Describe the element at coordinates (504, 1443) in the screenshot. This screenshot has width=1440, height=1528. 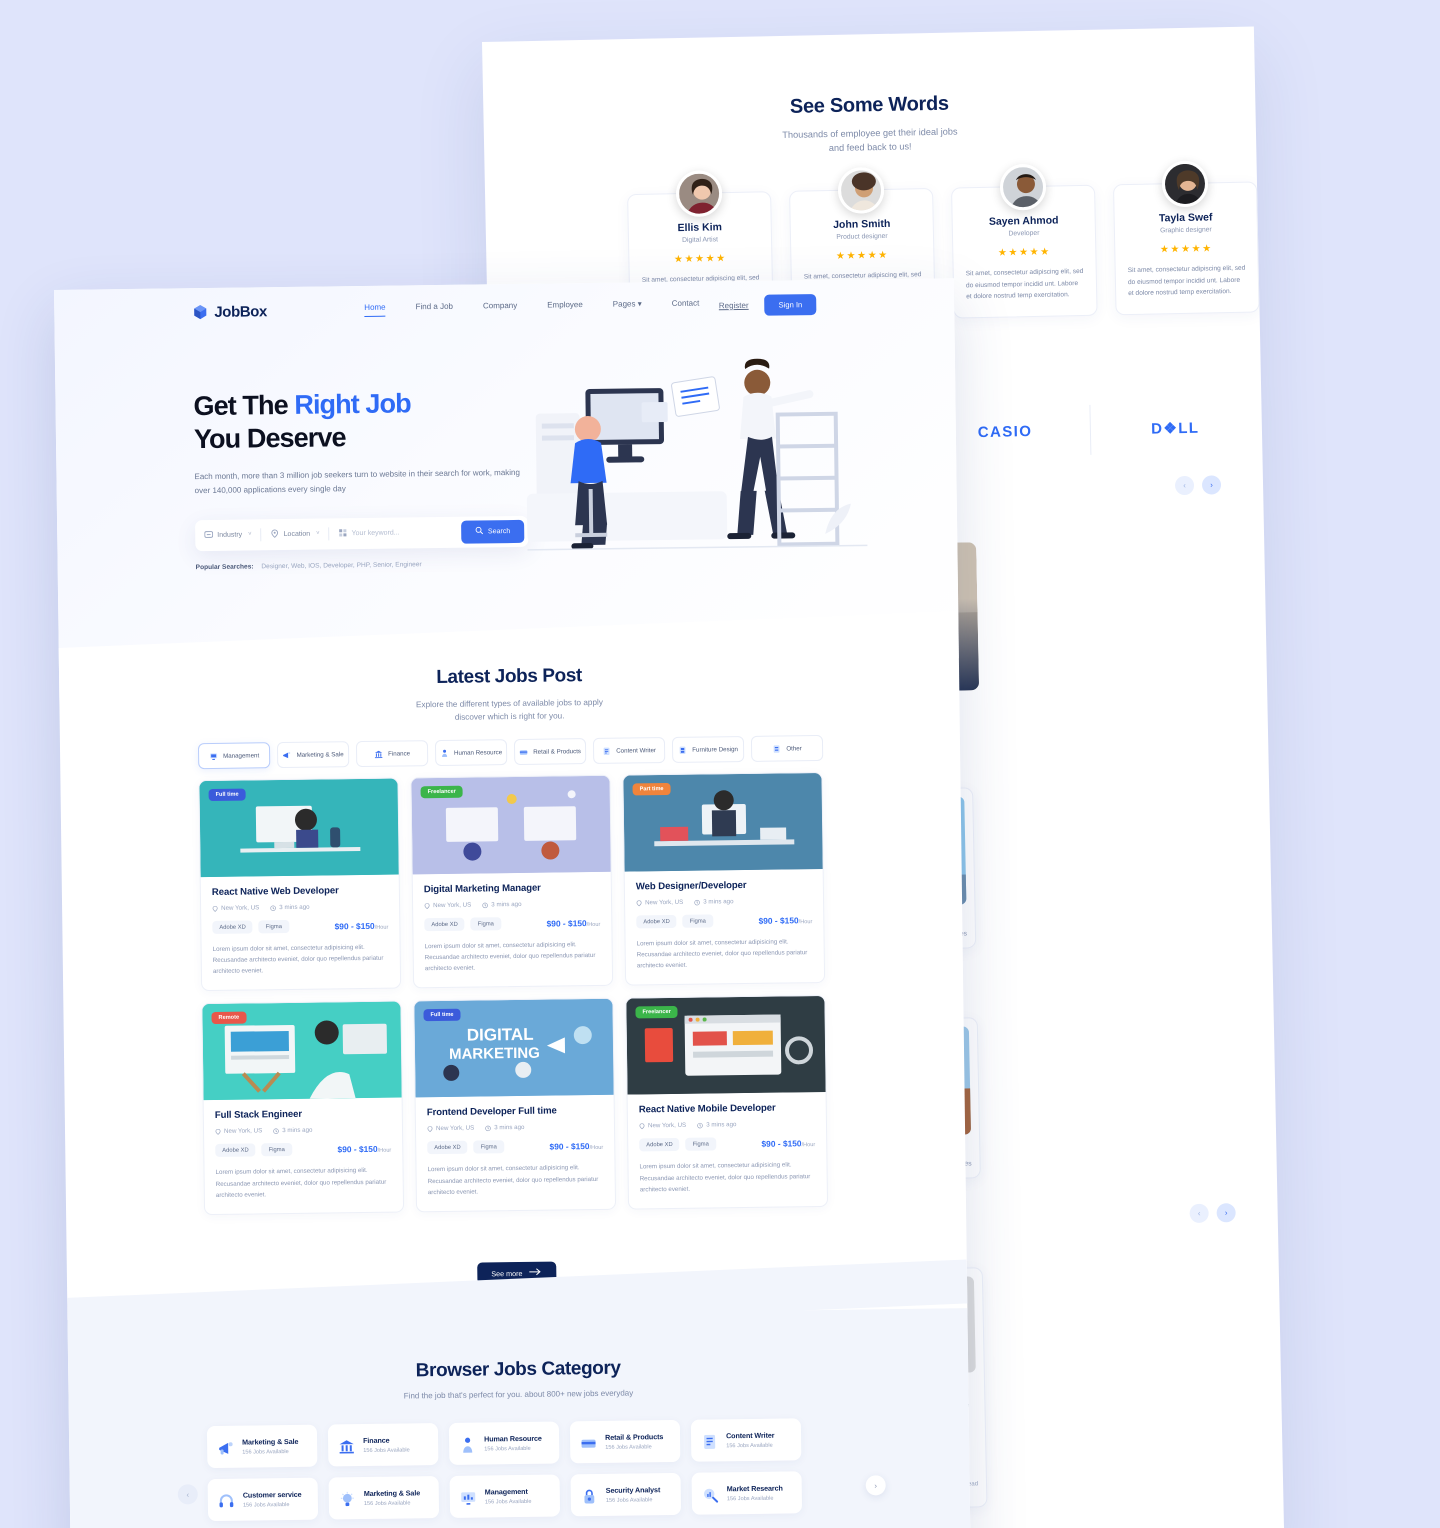
I see `browse-category-card: Human Resource 156 Jobs Available` at that location.